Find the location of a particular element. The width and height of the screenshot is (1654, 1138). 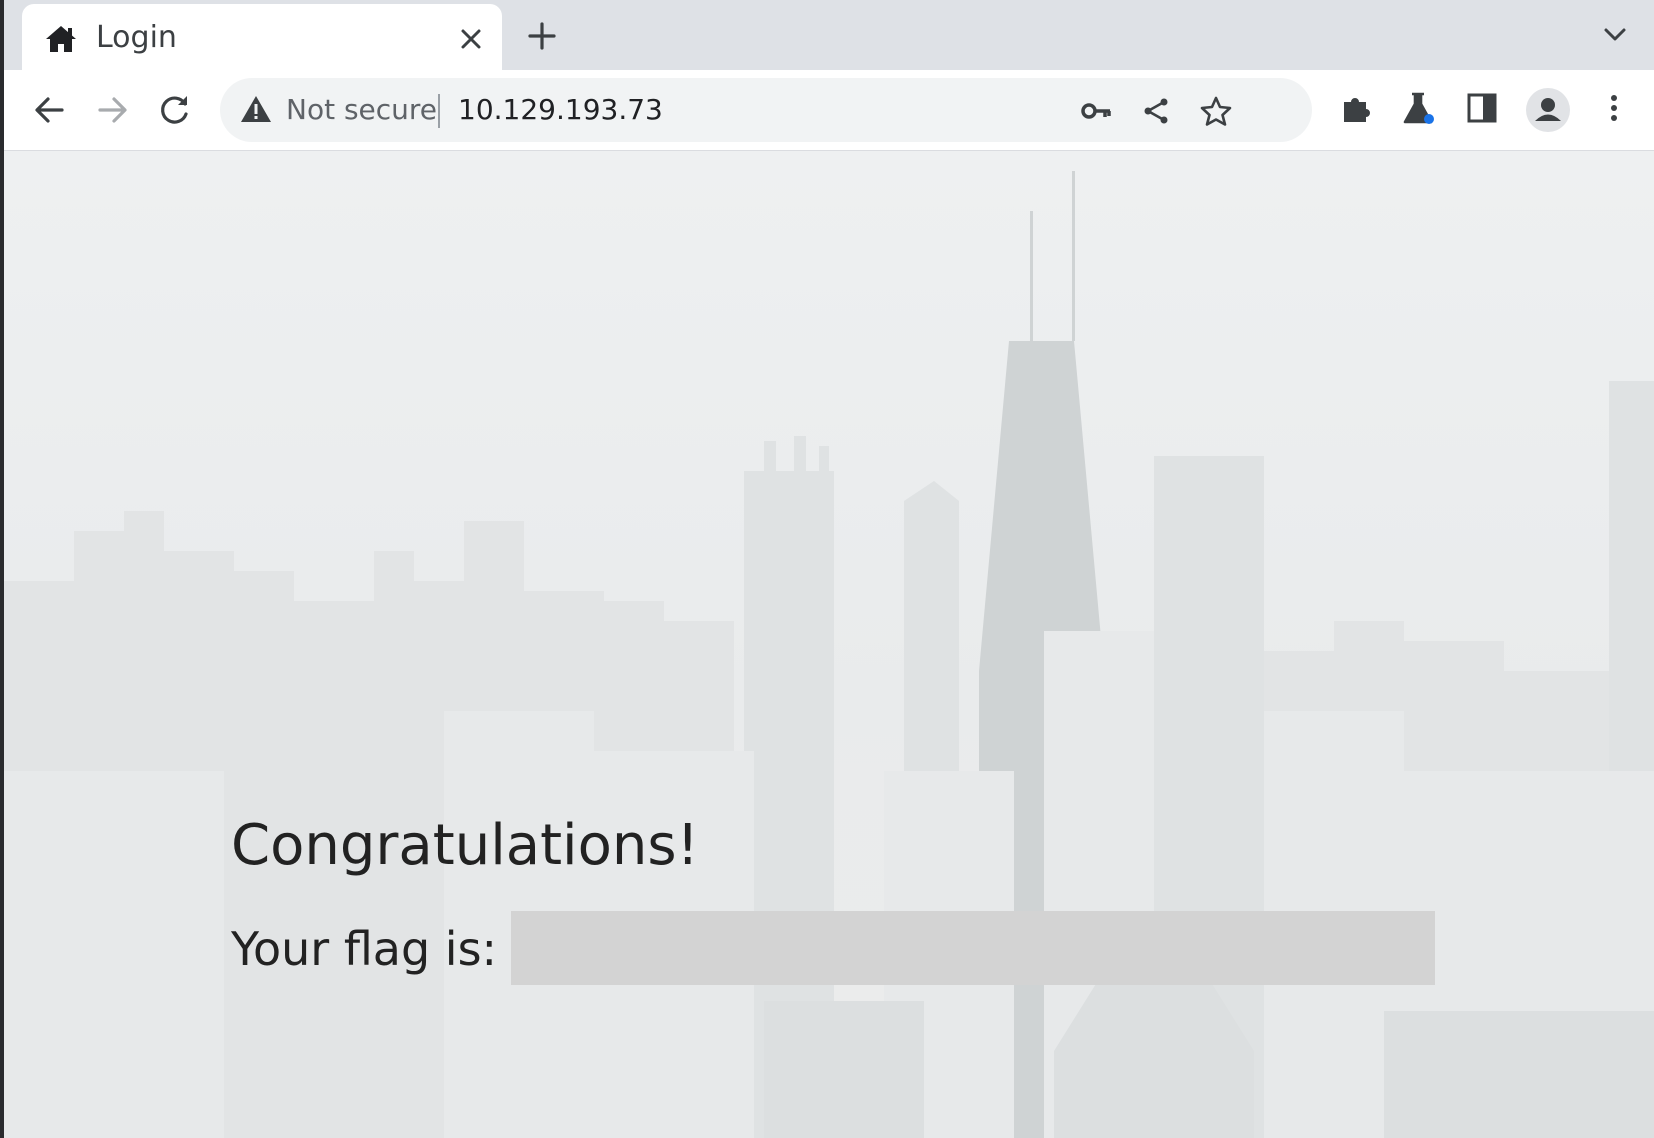

tab-title: Login is located at coordinates (136, 37).